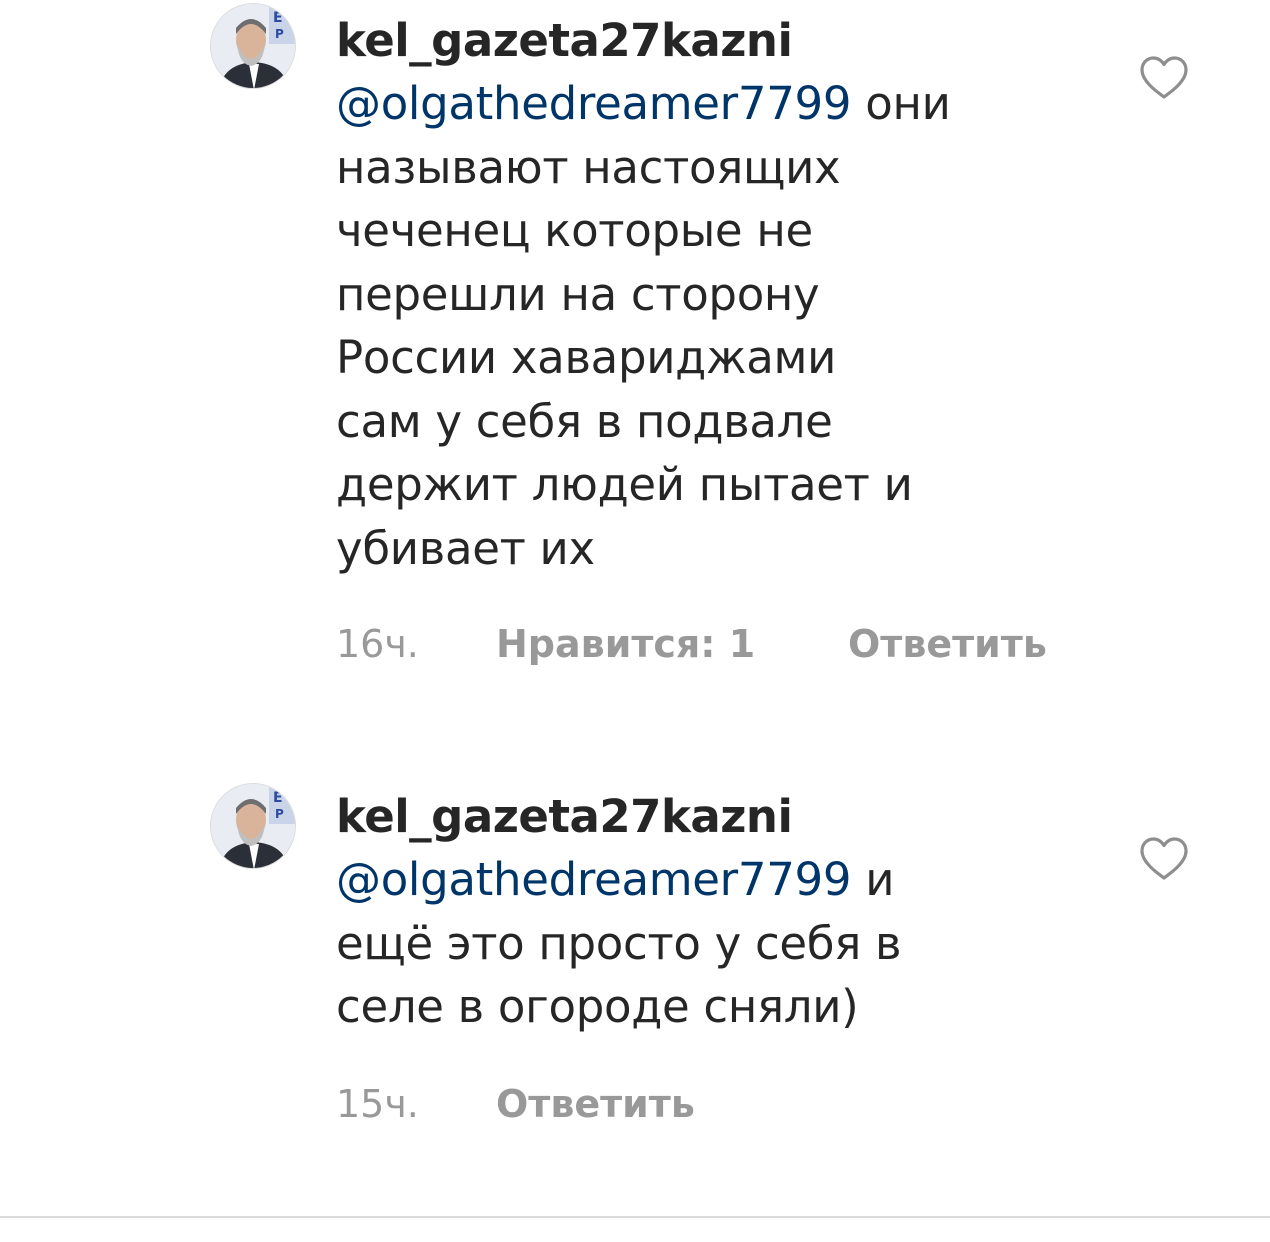 The image size is (1270, 1242). Describe the element at coordinates (377, 644) in the screenshot. I see `comment-timestamp: 16ч.` at that location.